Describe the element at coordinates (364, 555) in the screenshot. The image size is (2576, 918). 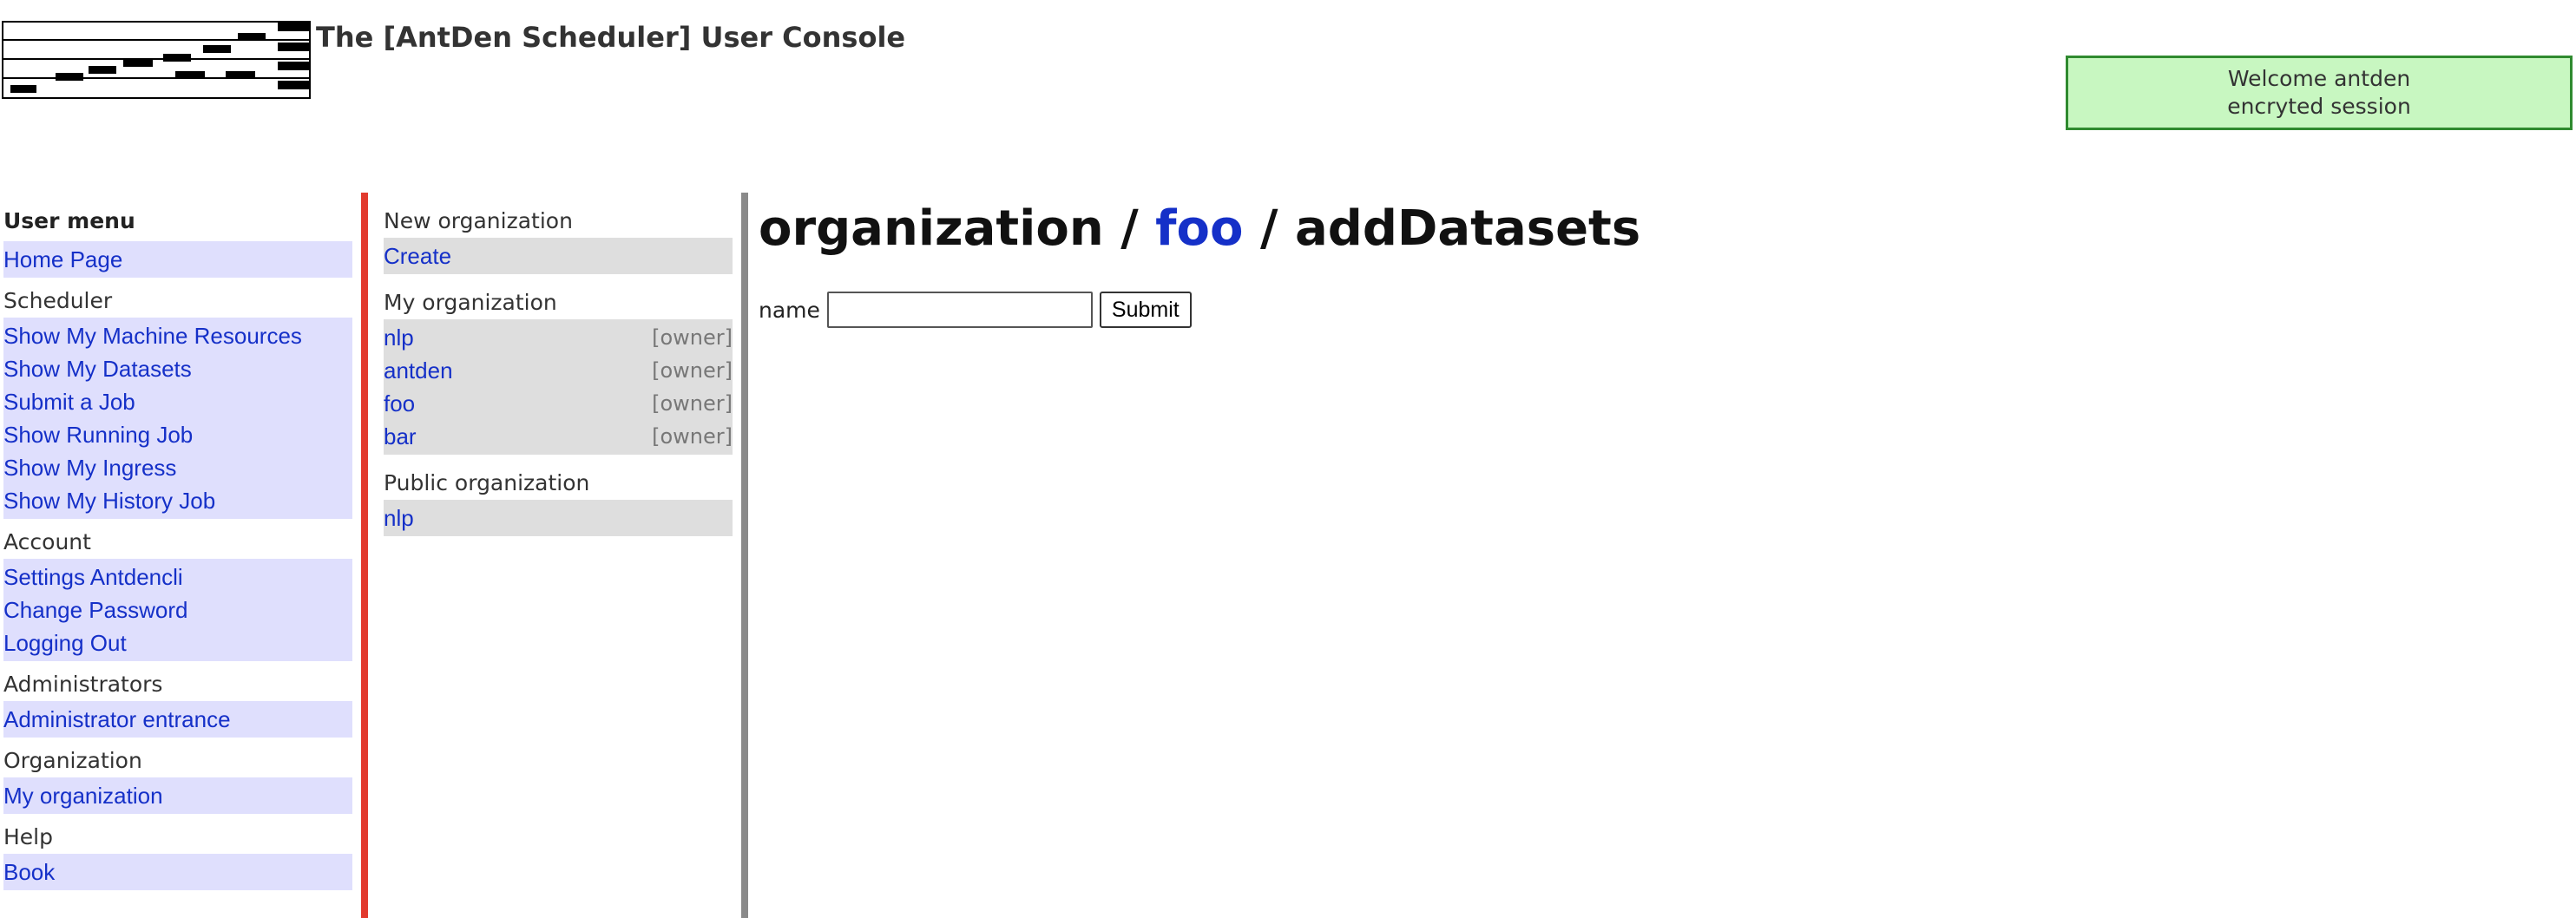
I see `sidebar-divider` at that location.